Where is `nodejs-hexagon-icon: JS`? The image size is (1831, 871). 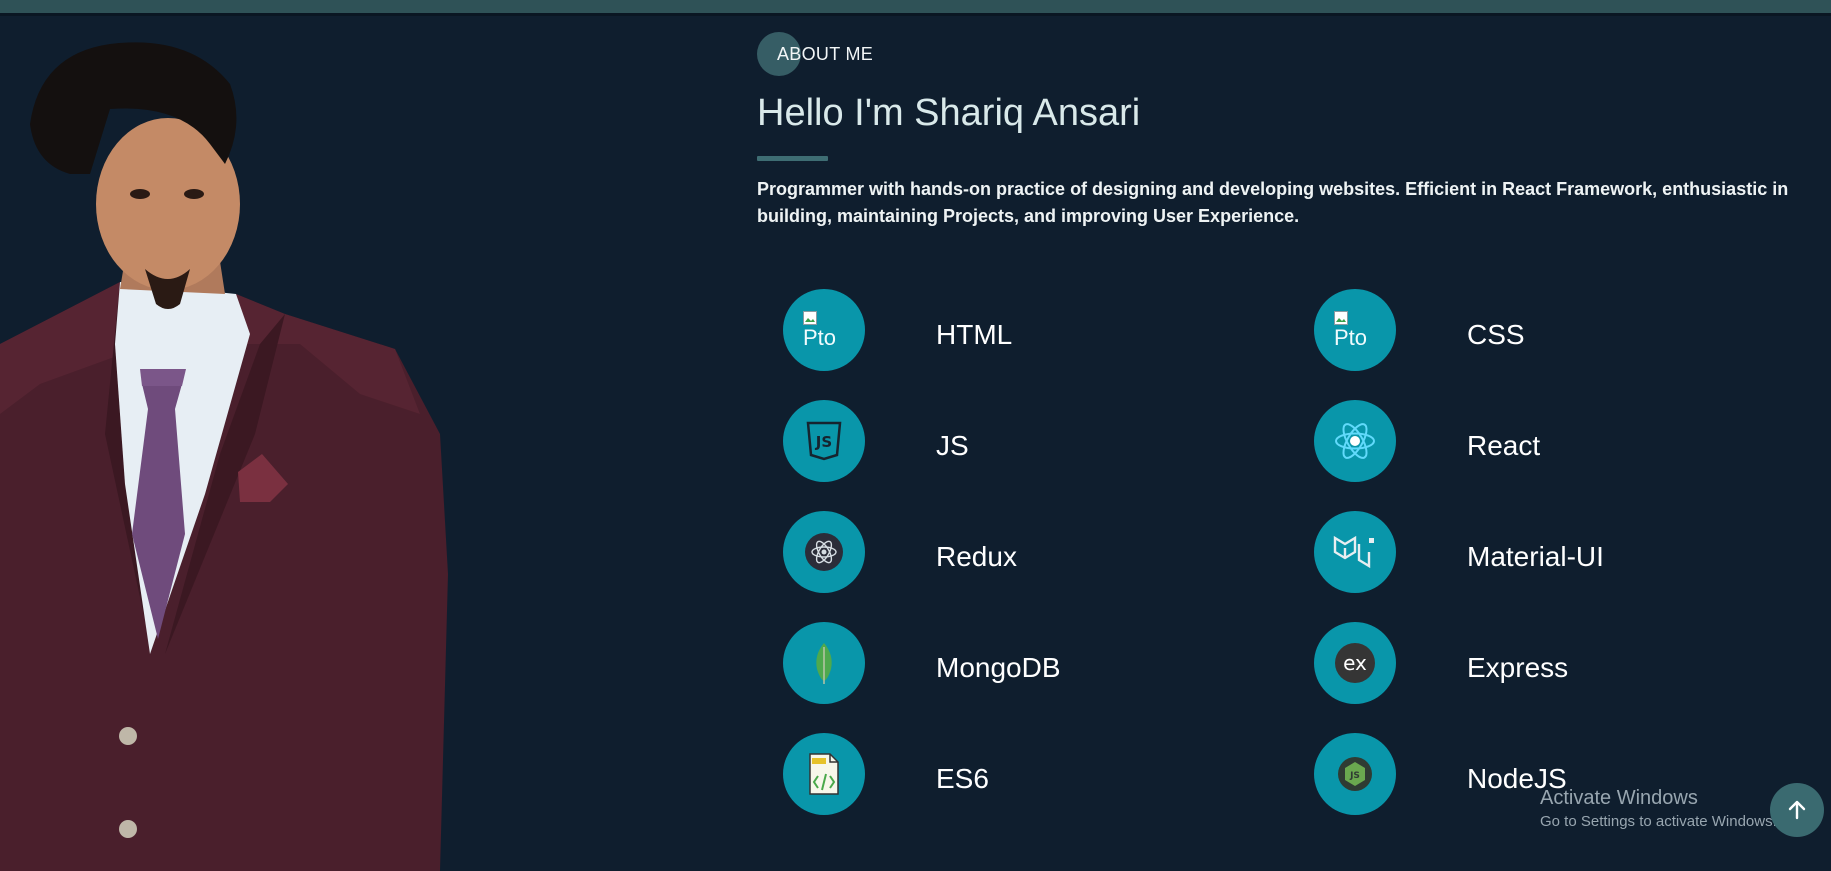 nodejs-hexagon-icon: JS is located at coordinates (1355, 774).